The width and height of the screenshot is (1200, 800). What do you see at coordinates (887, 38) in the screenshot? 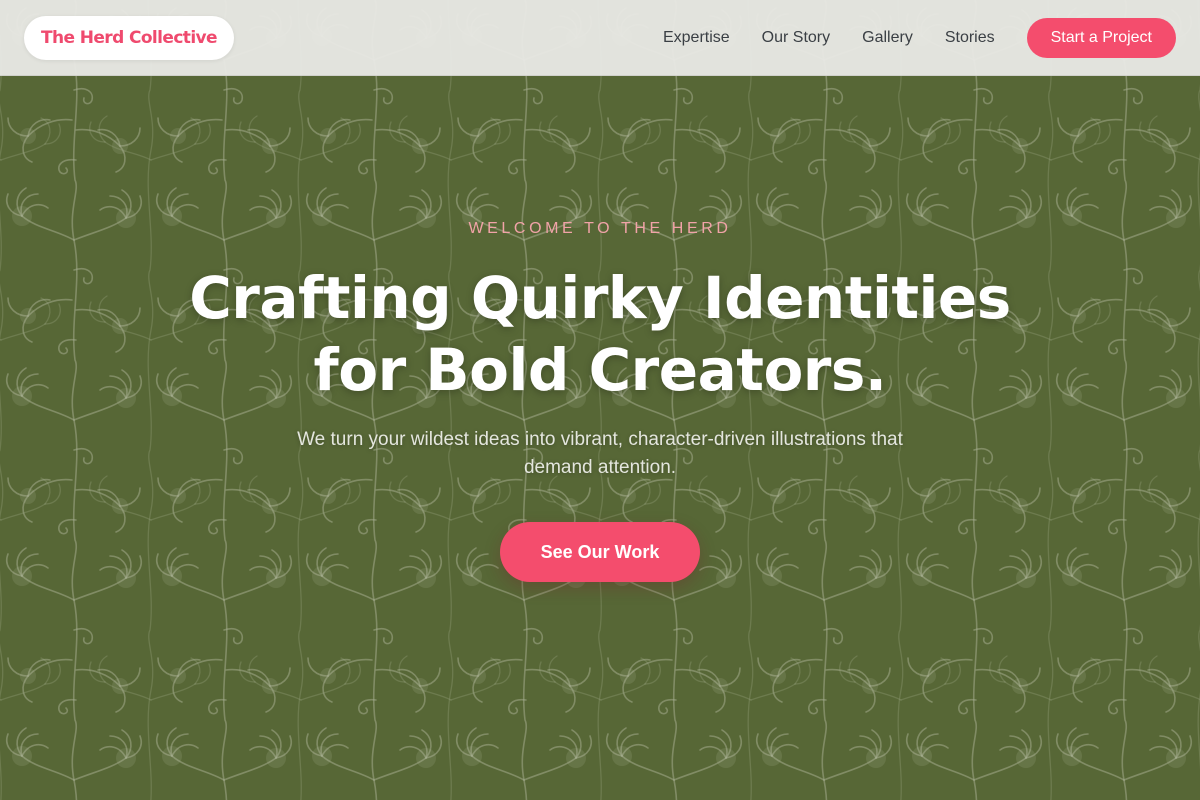
I see `nav-link-gallery: Gallery` at bounding box center [887, 38].